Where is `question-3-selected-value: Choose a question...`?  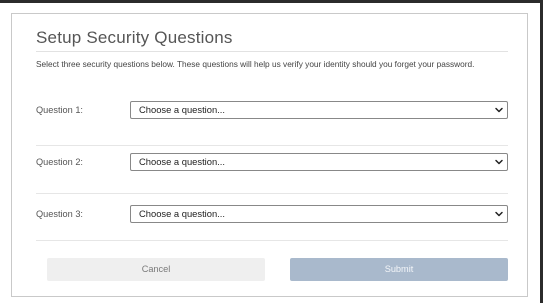
question-3-selected-value: Choose a question... is located at coordinates (182, 213).